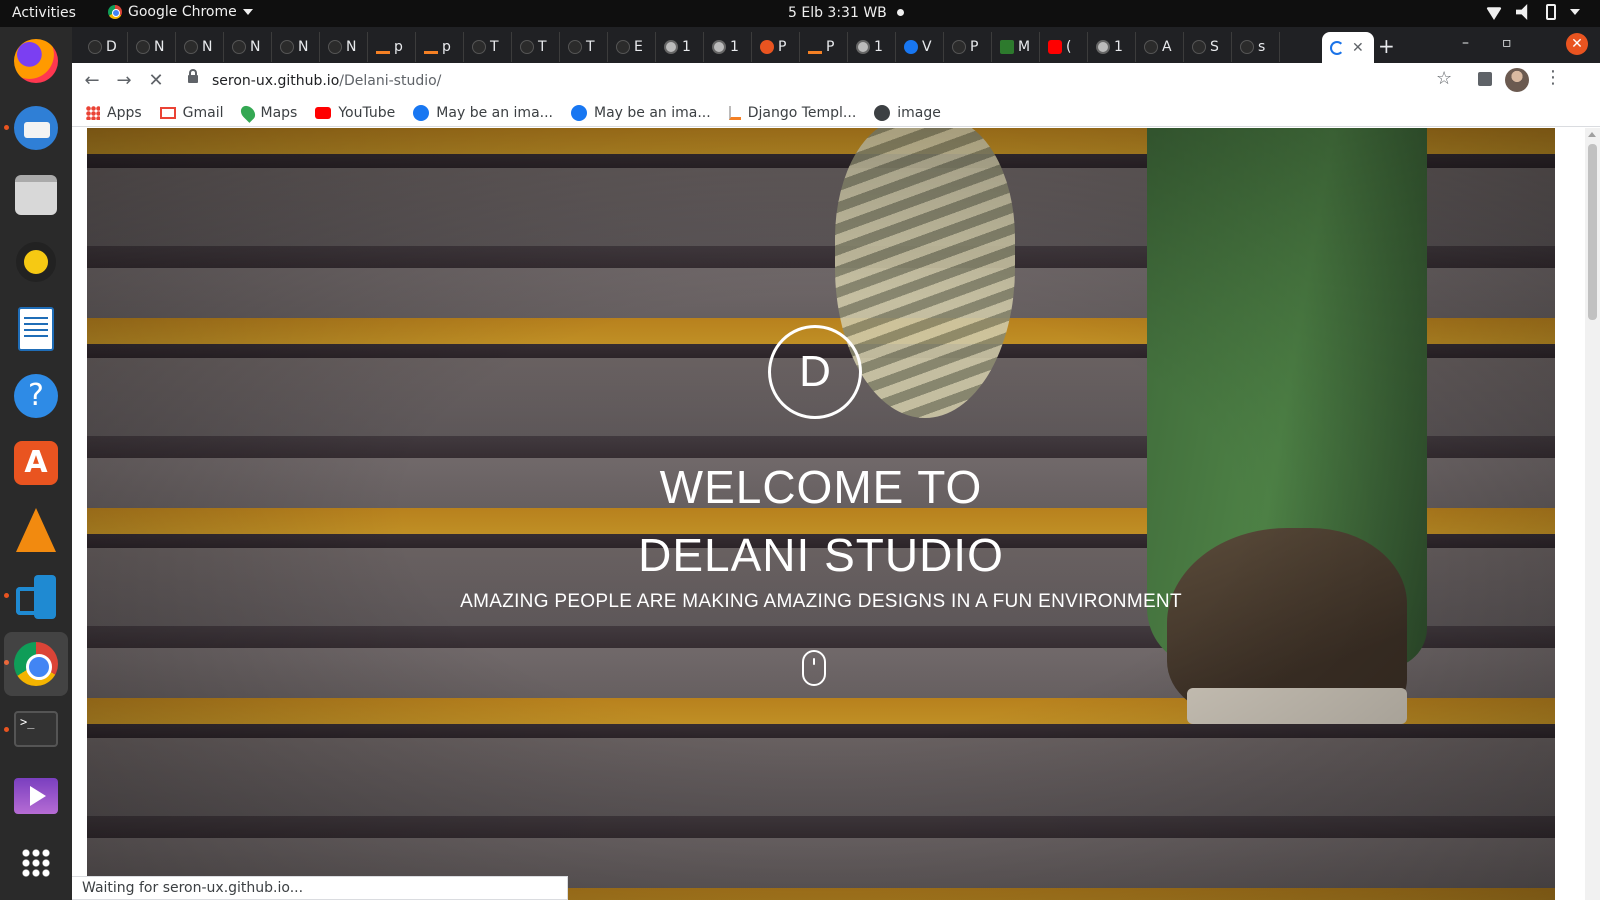  What do you see at coordinates (191, 113) in the screenshot?
I see `bookmark-1: Gmail` at bounding box center [191, 113].